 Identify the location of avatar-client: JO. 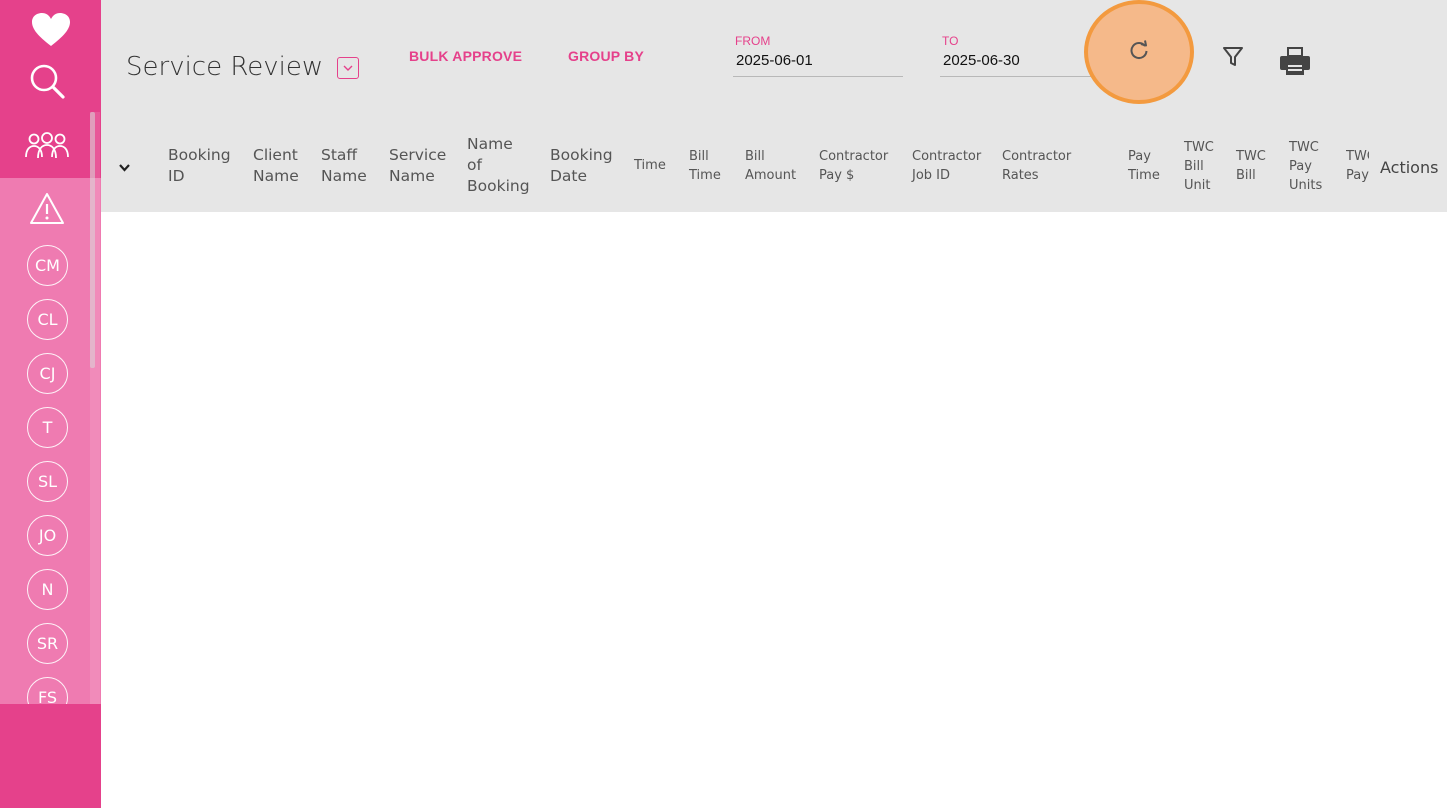
(47, 535).